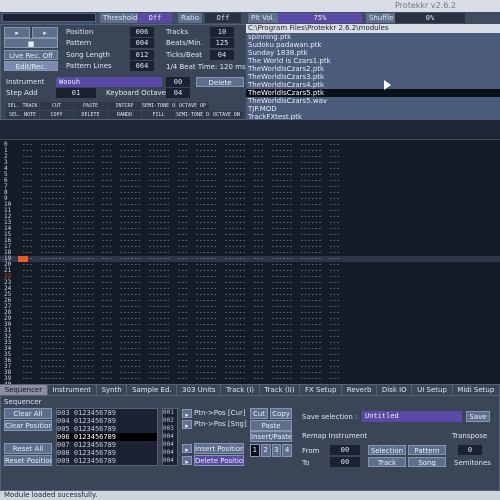  What do you see at coordinates (387, 450) in the screenshot?
I see `remap-selection-button: Selection` at bounding box center [387, 450].